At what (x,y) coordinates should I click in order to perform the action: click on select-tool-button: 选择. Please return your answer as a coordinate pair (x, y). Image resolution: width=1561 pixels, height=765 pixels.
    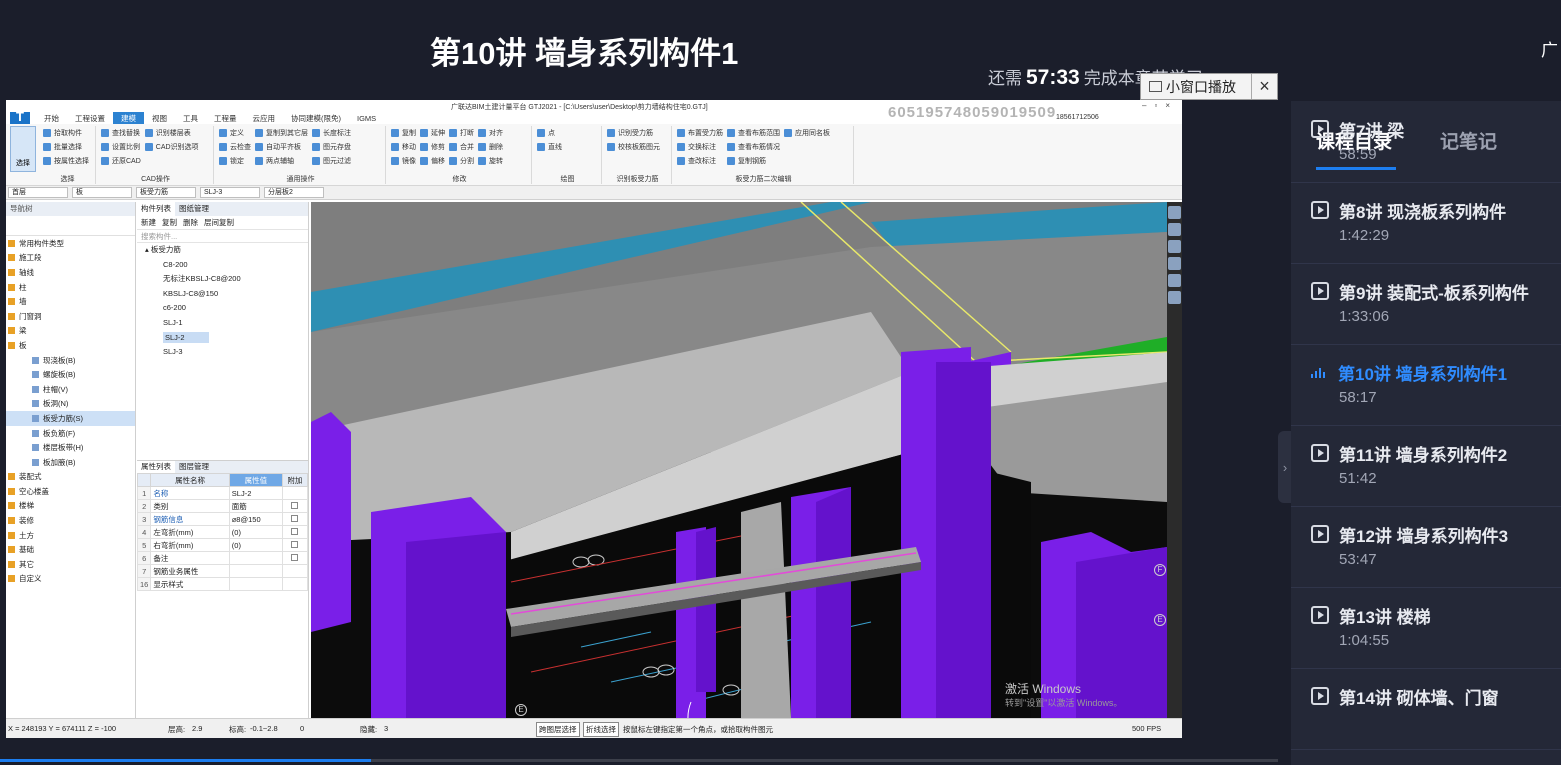
    Looking at the image, I should click on (23, 149).